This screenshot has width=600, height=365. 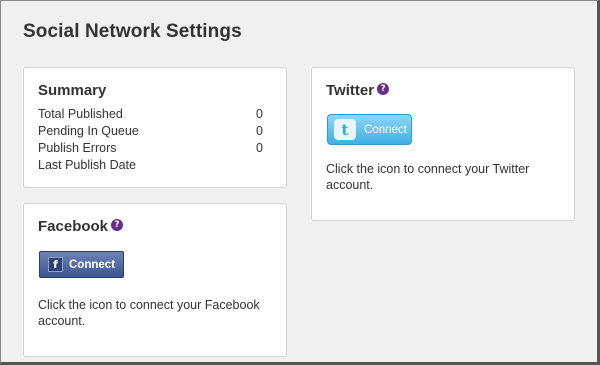 I want to click on summary-row-total-published: Total Published 0, so click(x=150, y=114).